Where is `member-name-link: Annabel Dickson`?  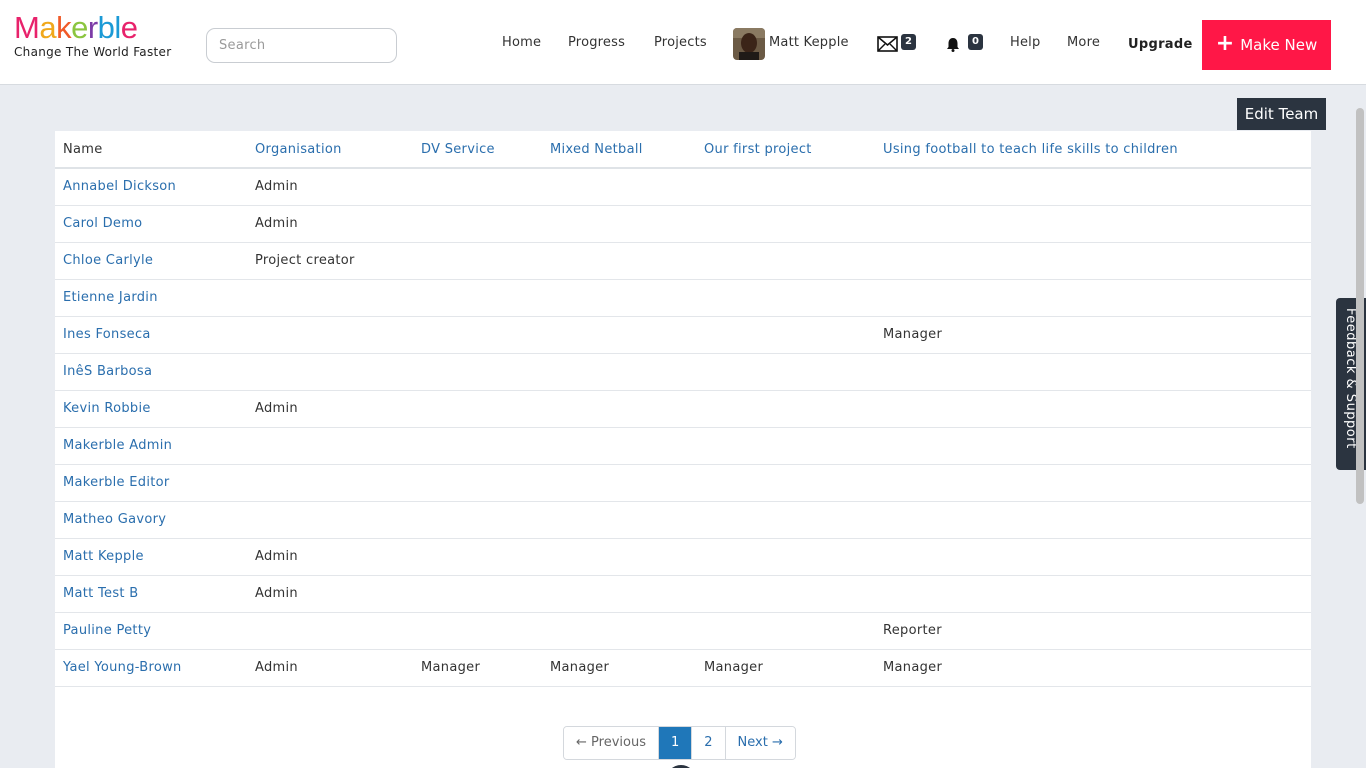 member-name-link: Annabel Dickson is located at coordinates (151, 186).